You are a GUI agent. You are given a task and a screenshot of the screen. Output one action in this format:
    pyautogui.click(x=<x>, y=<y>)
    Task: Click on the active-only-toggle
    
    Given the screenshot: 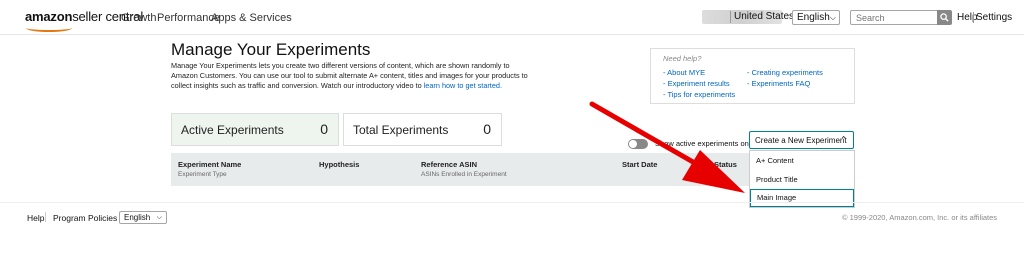 What is the action you would take?
    pyautogui.click(x=638, y=144)
    